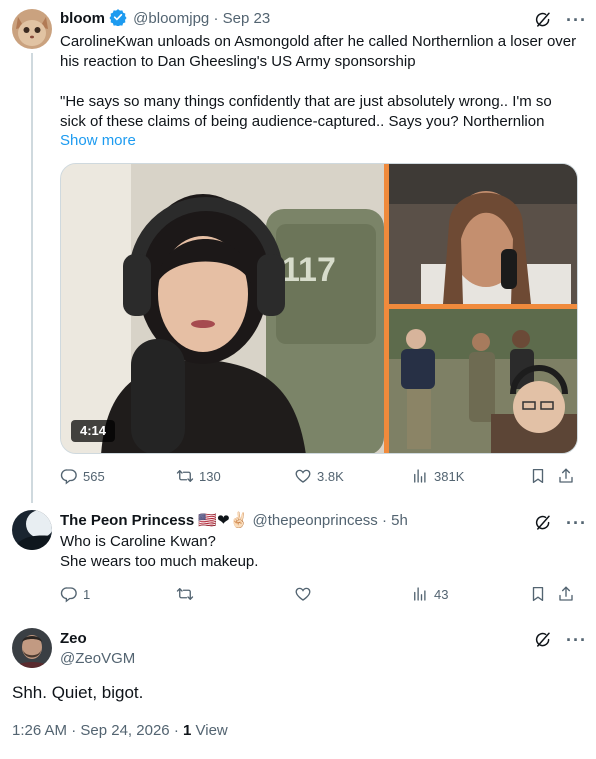 The width and height of the screenshot is (596, 759). I want to click on views-count: 381K, so click(449, 476).